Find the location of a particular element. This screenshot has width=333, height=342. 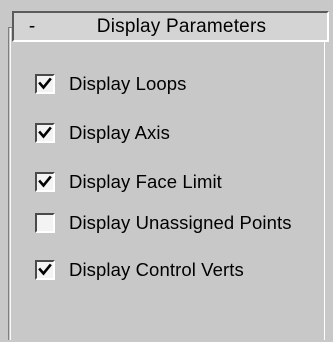

display-face-limit-checkbox is located at coordinates (45, 182).